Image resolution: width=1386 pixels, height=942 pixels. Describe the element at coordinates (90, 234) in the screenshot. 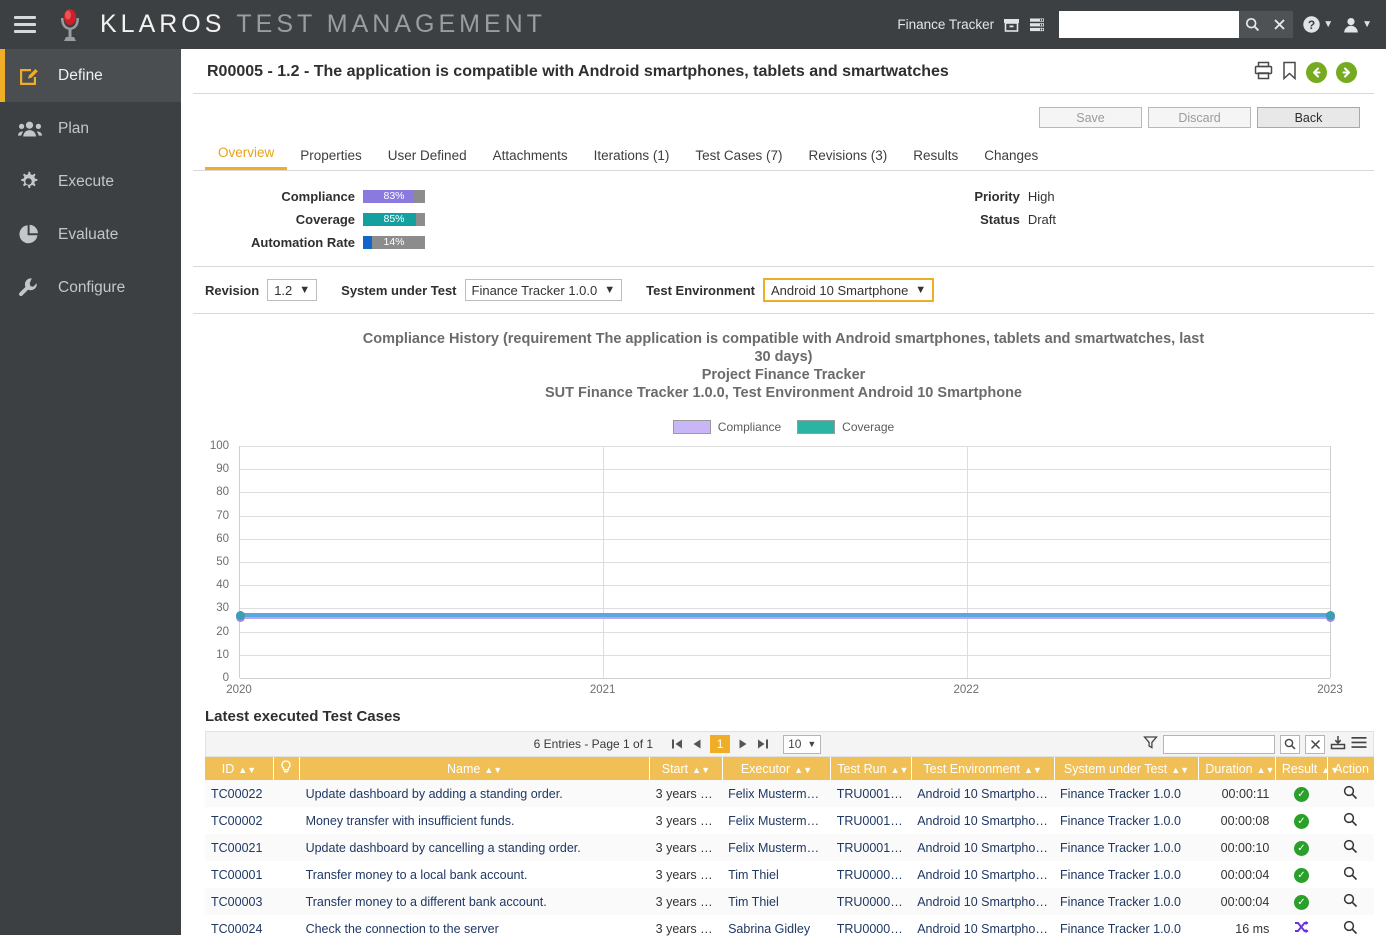

I see `sidebar-item-evaluate: Evaluate` at that location.